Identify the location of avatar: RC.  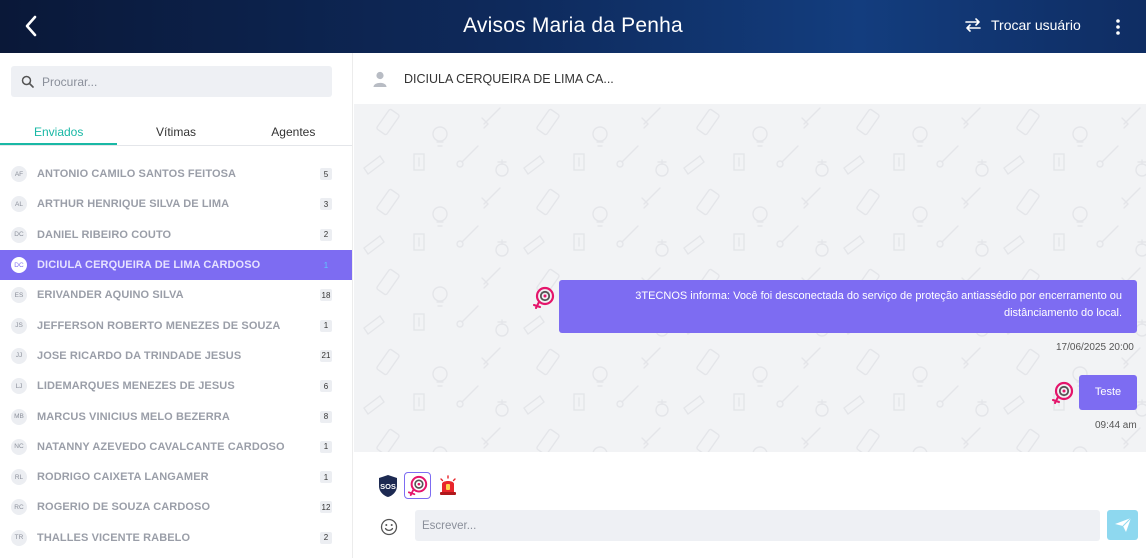
(19, 507).